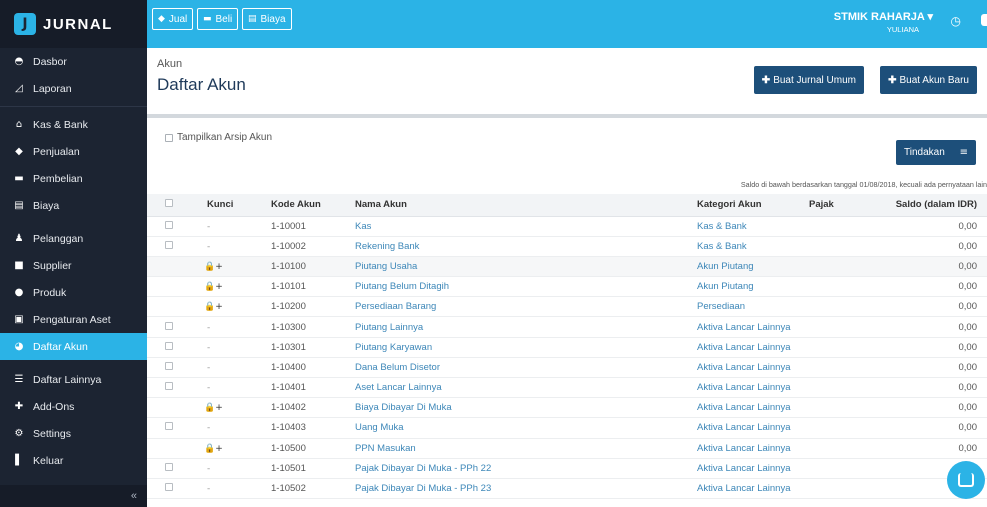  I want to click on table-row: 🔒+ 1-10100 Piutang Usaha Akun Piutang 0,00, so click(567, 267).